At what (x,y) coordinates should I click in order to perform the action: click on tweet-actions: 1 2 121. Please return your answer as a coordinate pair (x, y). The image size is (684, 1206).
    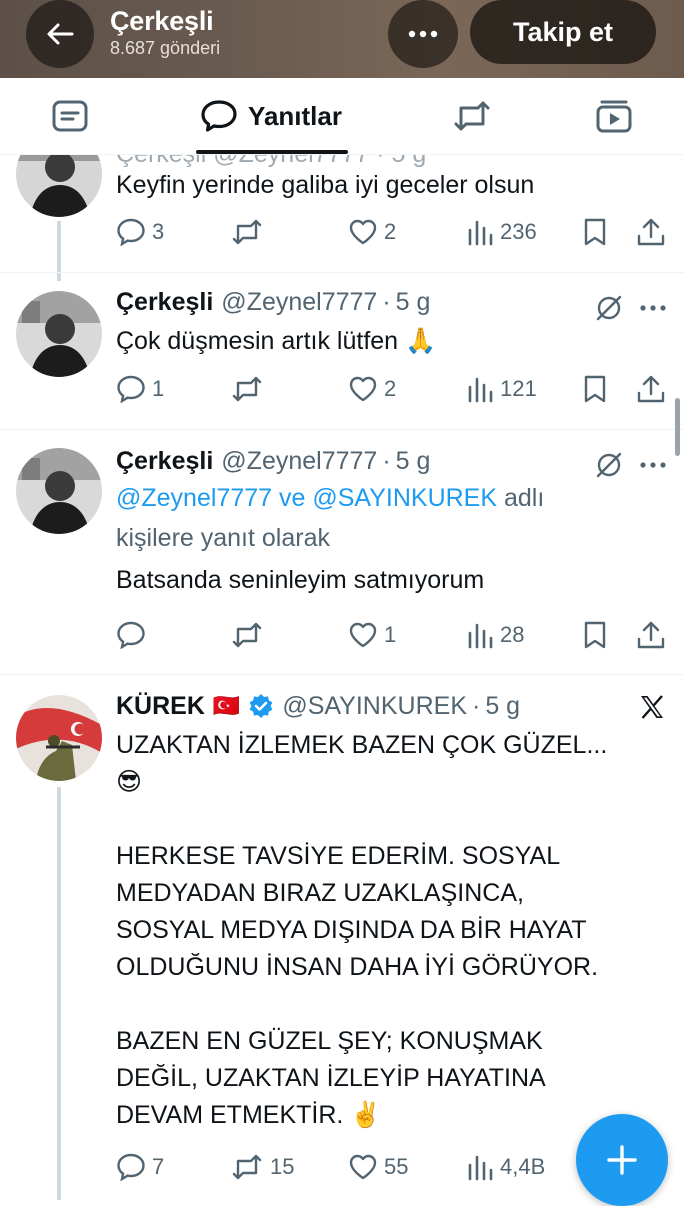
    Looking at the image, I should click on (392, 389).